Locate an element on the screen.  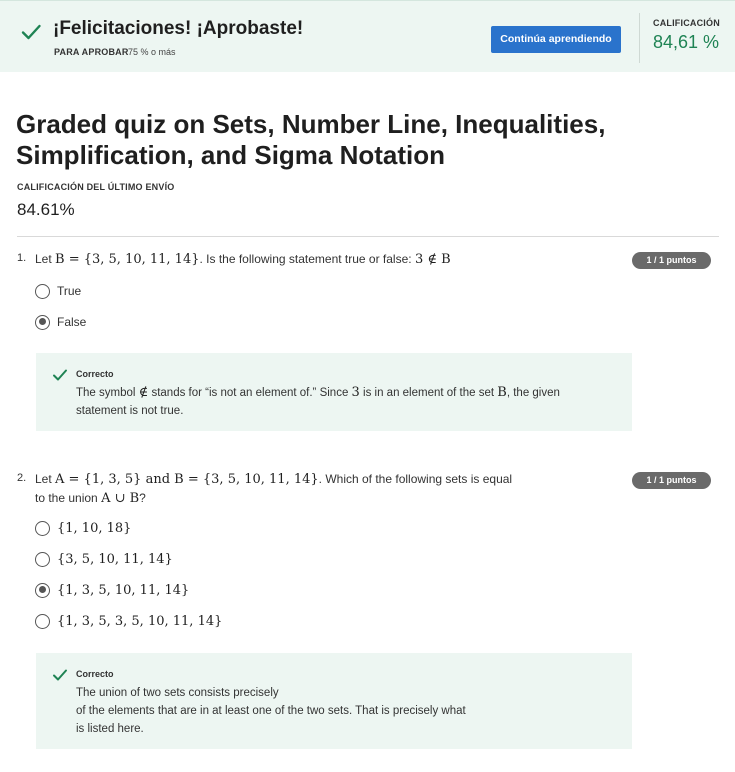
math-expression: ∉ is located at coordinates (143, 392).